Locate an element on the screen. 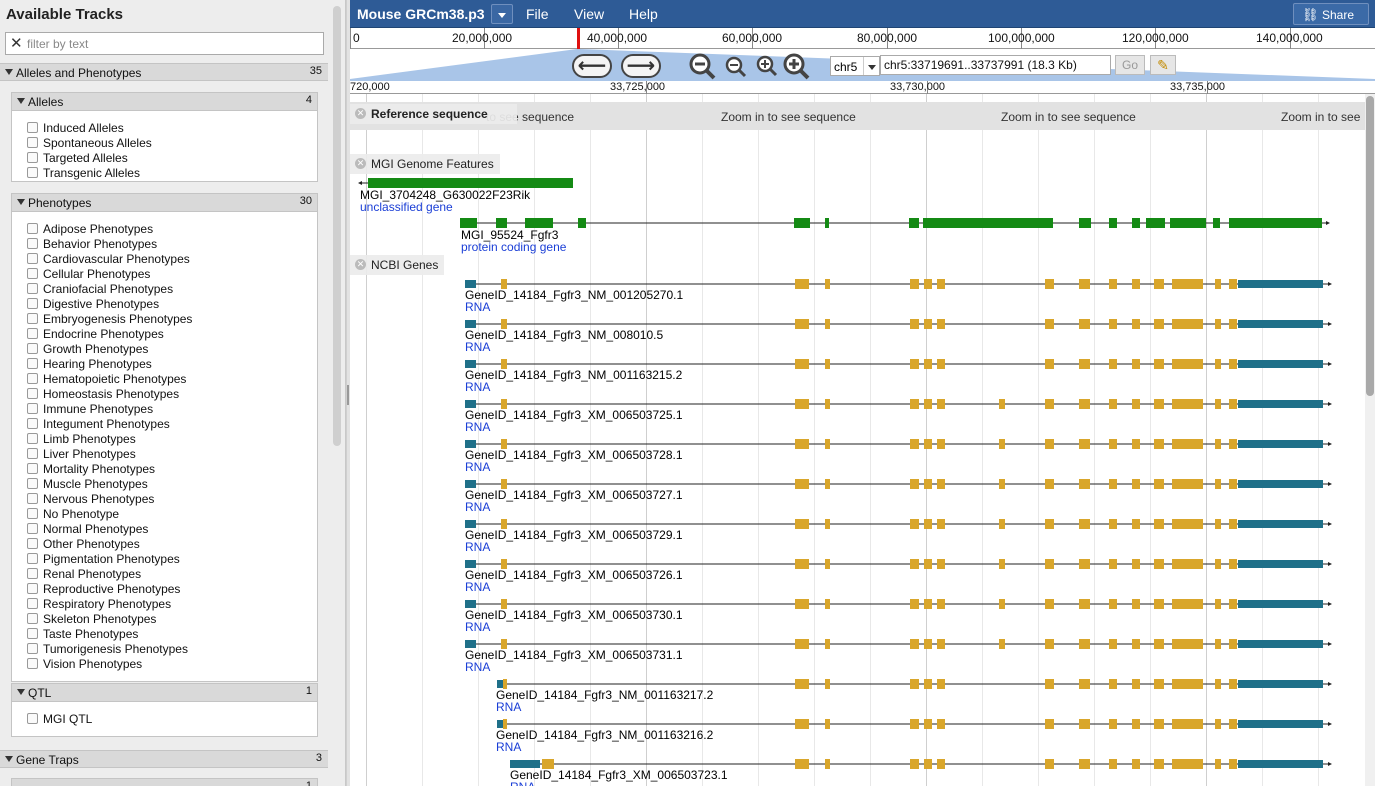  track-checkbox-item: Homeostasis Phenotypes is located at coordinates (109, 394).